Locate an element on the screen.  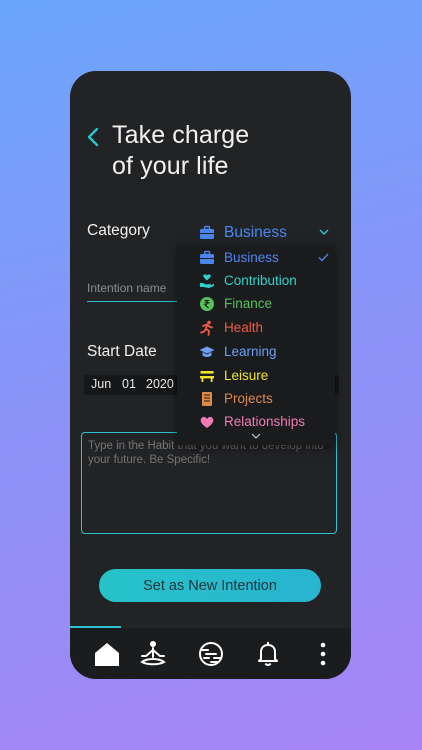
more-icon is located at coordinates (323, 654).